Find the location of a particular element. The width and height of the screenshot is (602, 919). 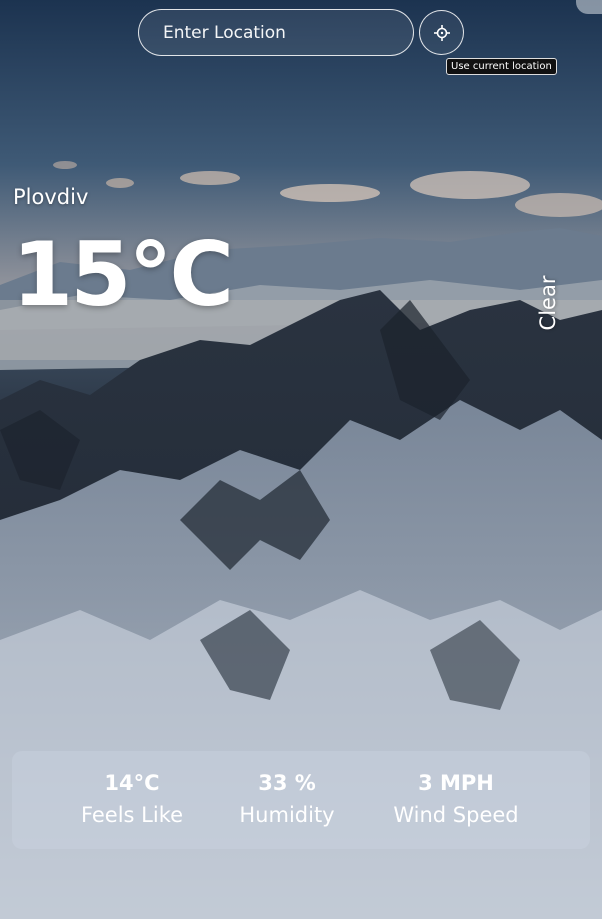

feels-like-value: 14°C is located at coordinates (132, 783).